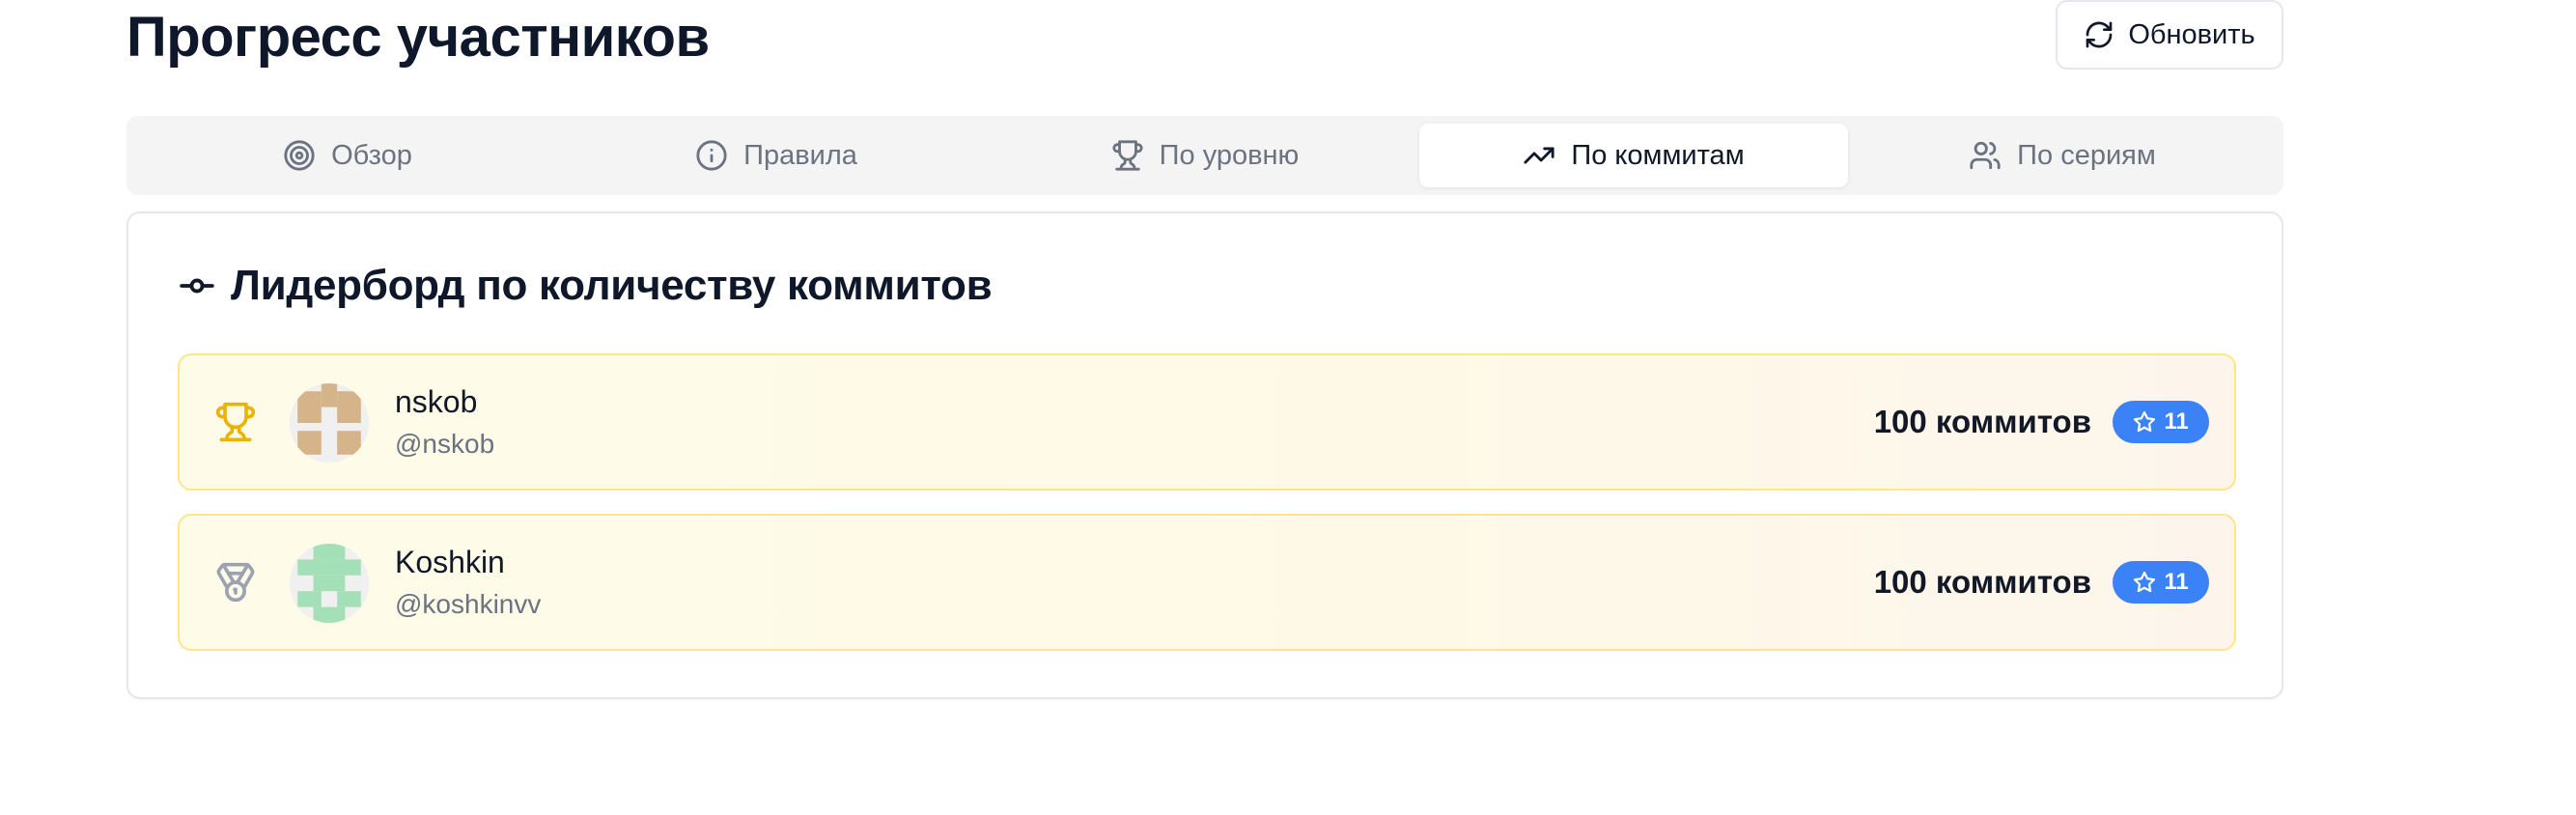 The image size is (2576, 815). What do you see at coordinates (437, 401) in the screenshot?
I see `user-name: nskob` at bounding box center [437, 401].